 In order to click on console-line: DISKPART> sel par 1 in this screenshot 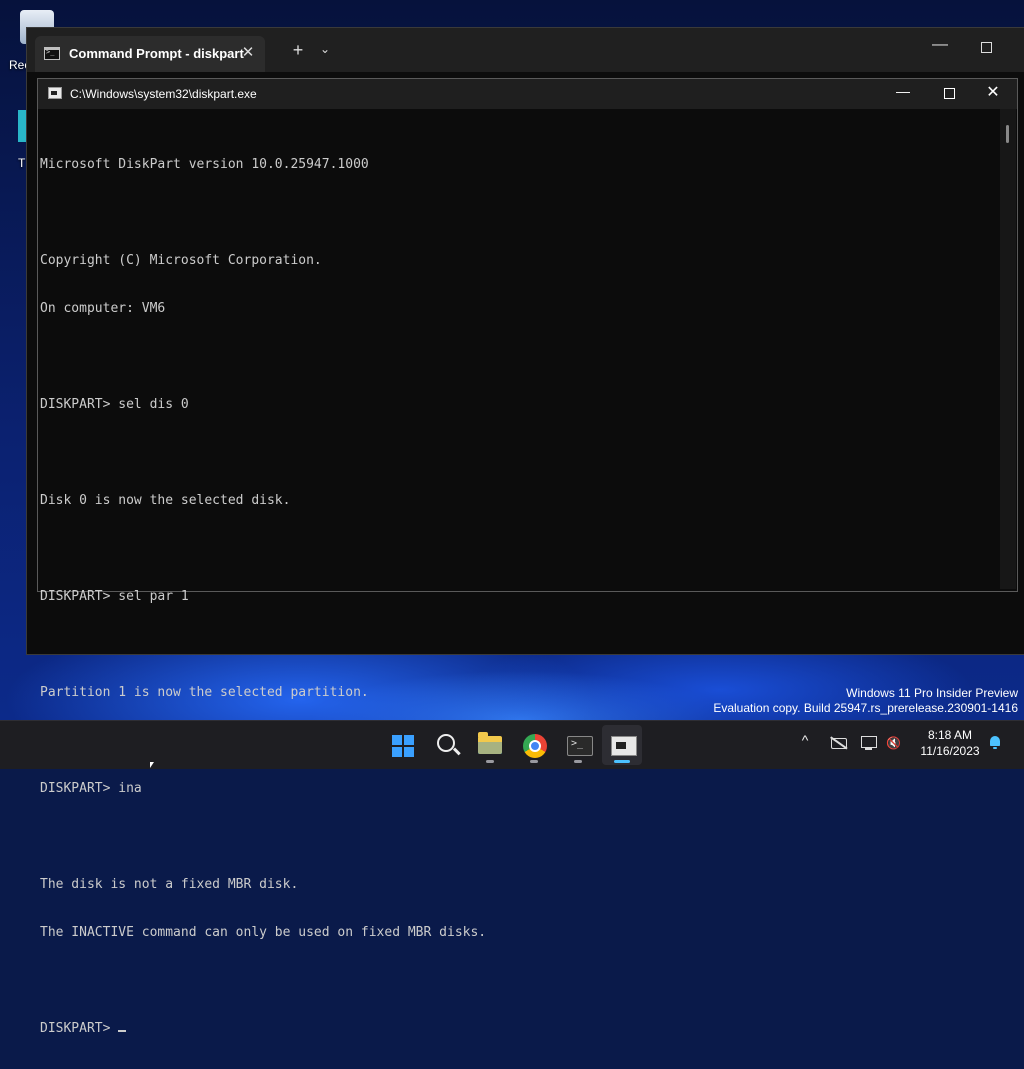, I will do `click(114, 596)`.